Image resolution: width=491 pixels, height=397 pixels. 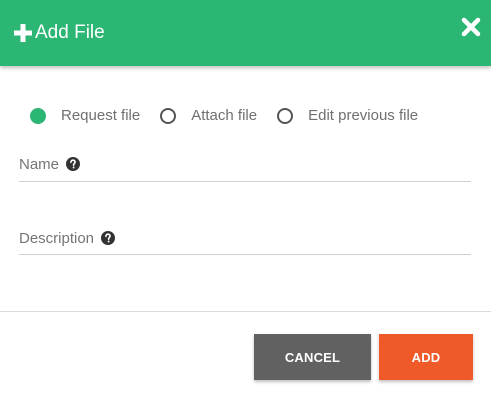 I want to click on radio-edit-previous-file: Edit previous file, so click(x=347, y=116).